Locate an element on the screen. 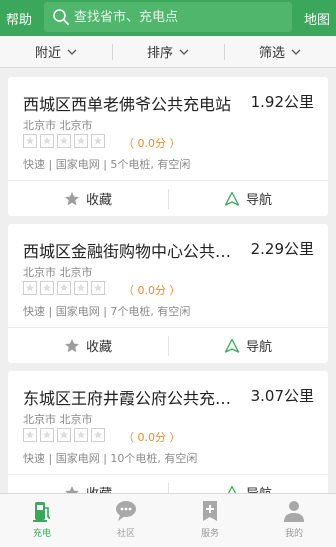 Image resolution: width=336 pixels, height=547 pixels. tab-charging: 充电 is located at coordinates (42, 520).